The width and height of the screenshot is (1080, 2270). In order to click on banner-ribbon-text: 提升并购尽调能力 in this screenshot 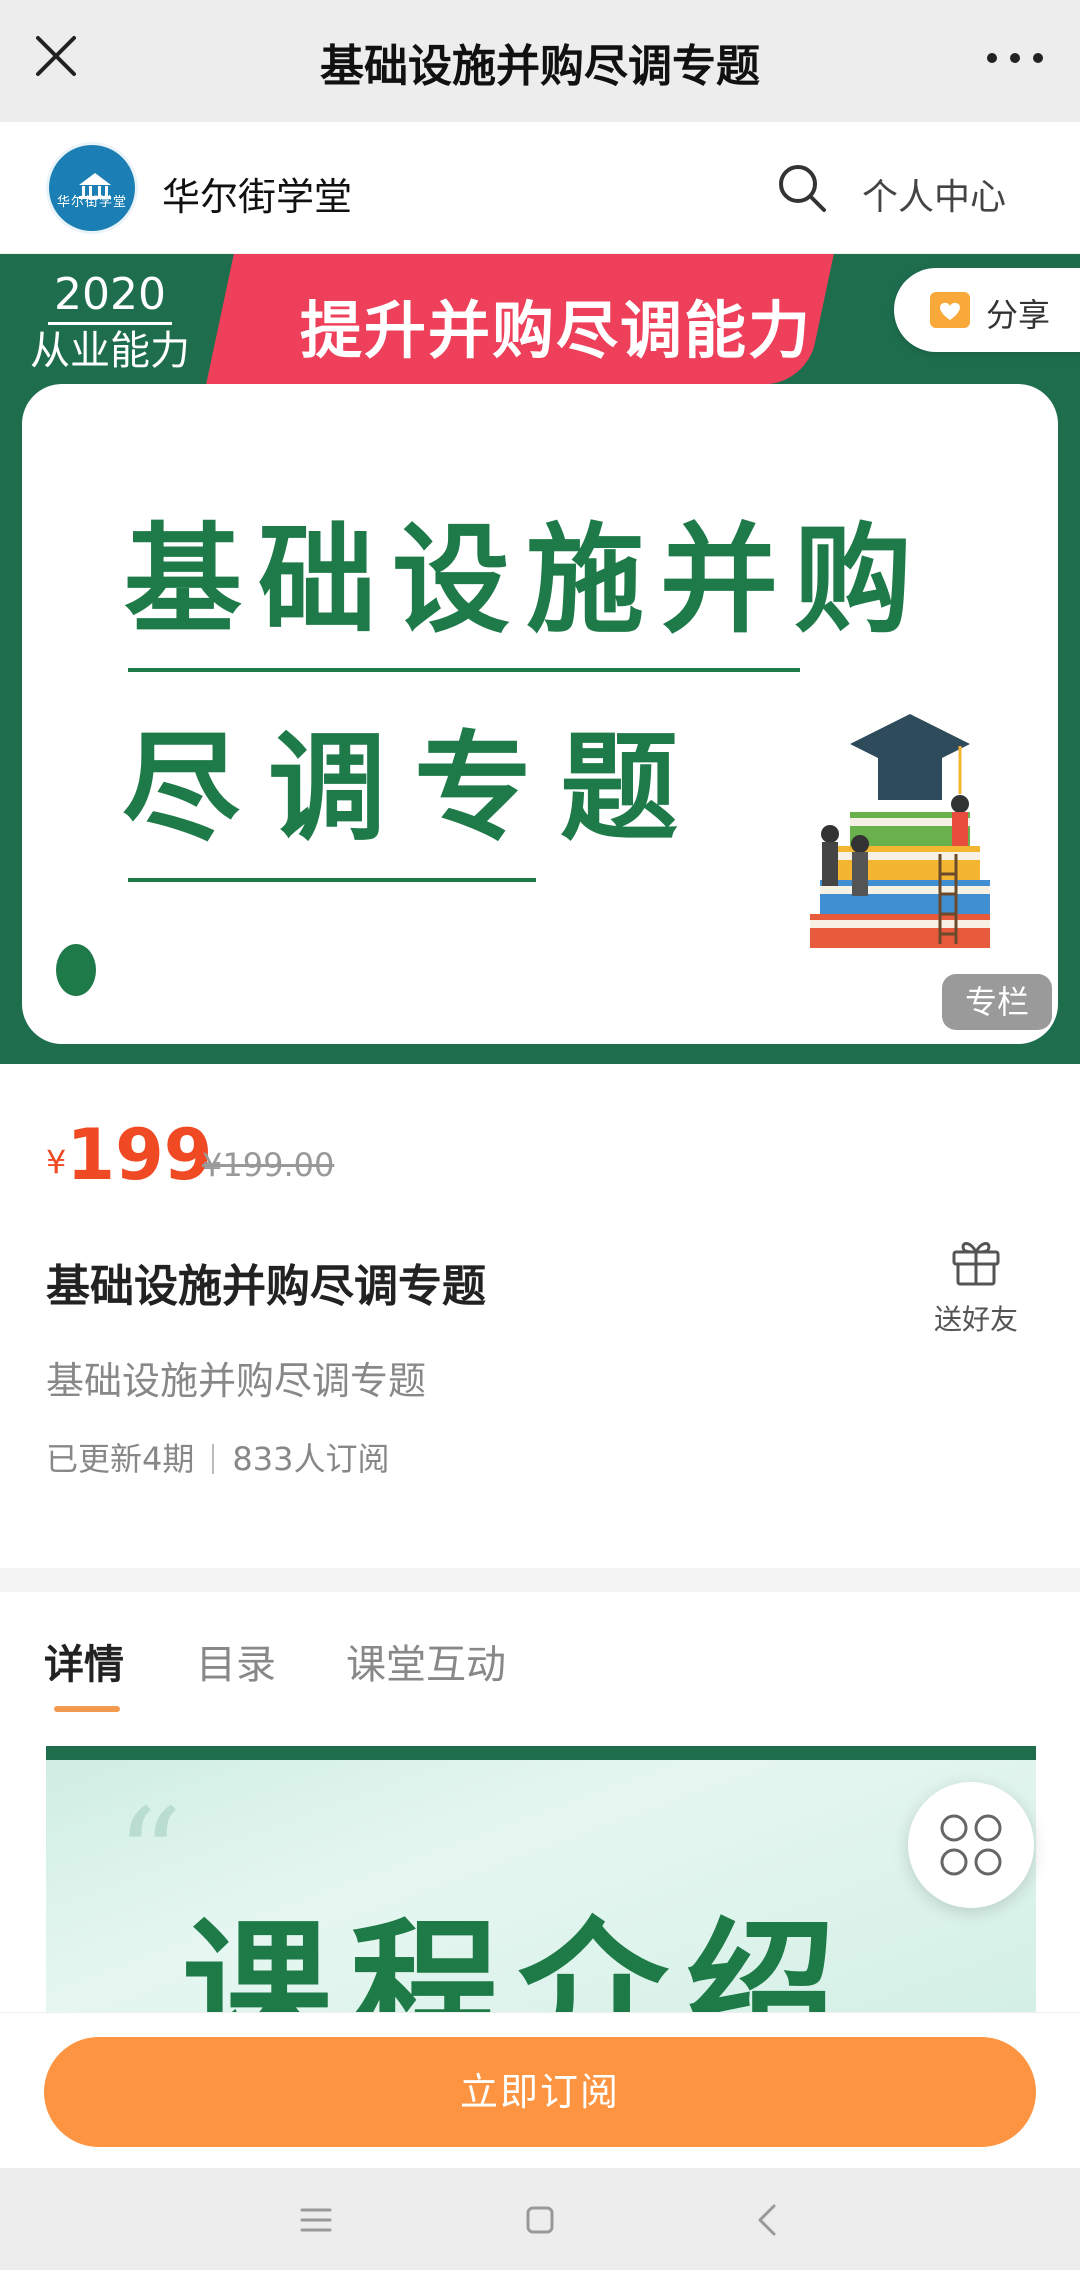, I will do `click(556, 330)`.